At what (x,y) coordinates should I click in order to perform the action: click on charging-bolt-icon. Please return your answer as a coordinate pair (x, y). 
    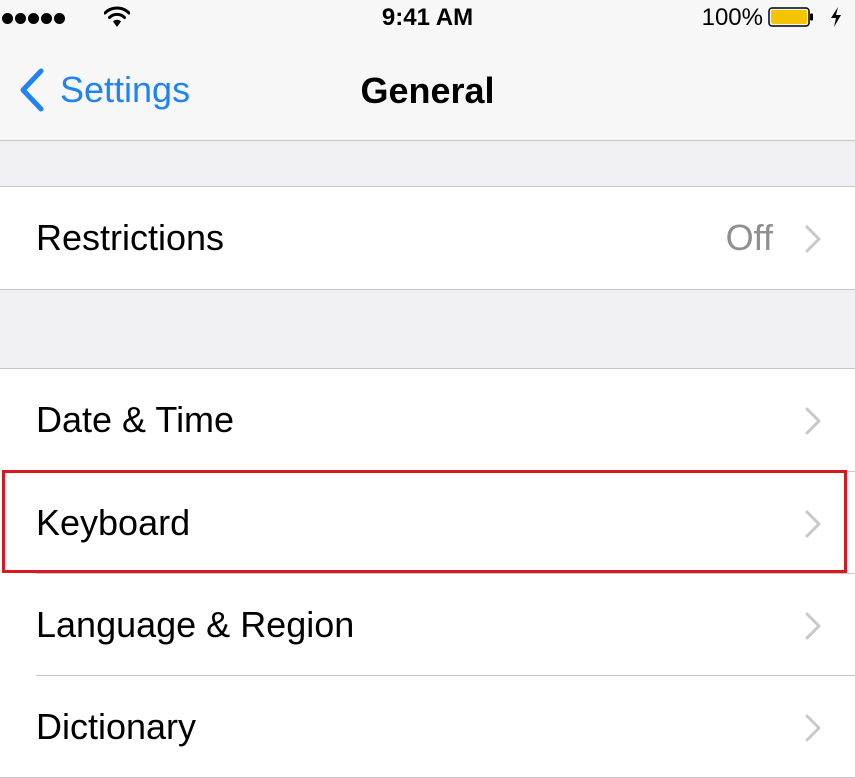
    Looking at the image, I should click on (836, 17).